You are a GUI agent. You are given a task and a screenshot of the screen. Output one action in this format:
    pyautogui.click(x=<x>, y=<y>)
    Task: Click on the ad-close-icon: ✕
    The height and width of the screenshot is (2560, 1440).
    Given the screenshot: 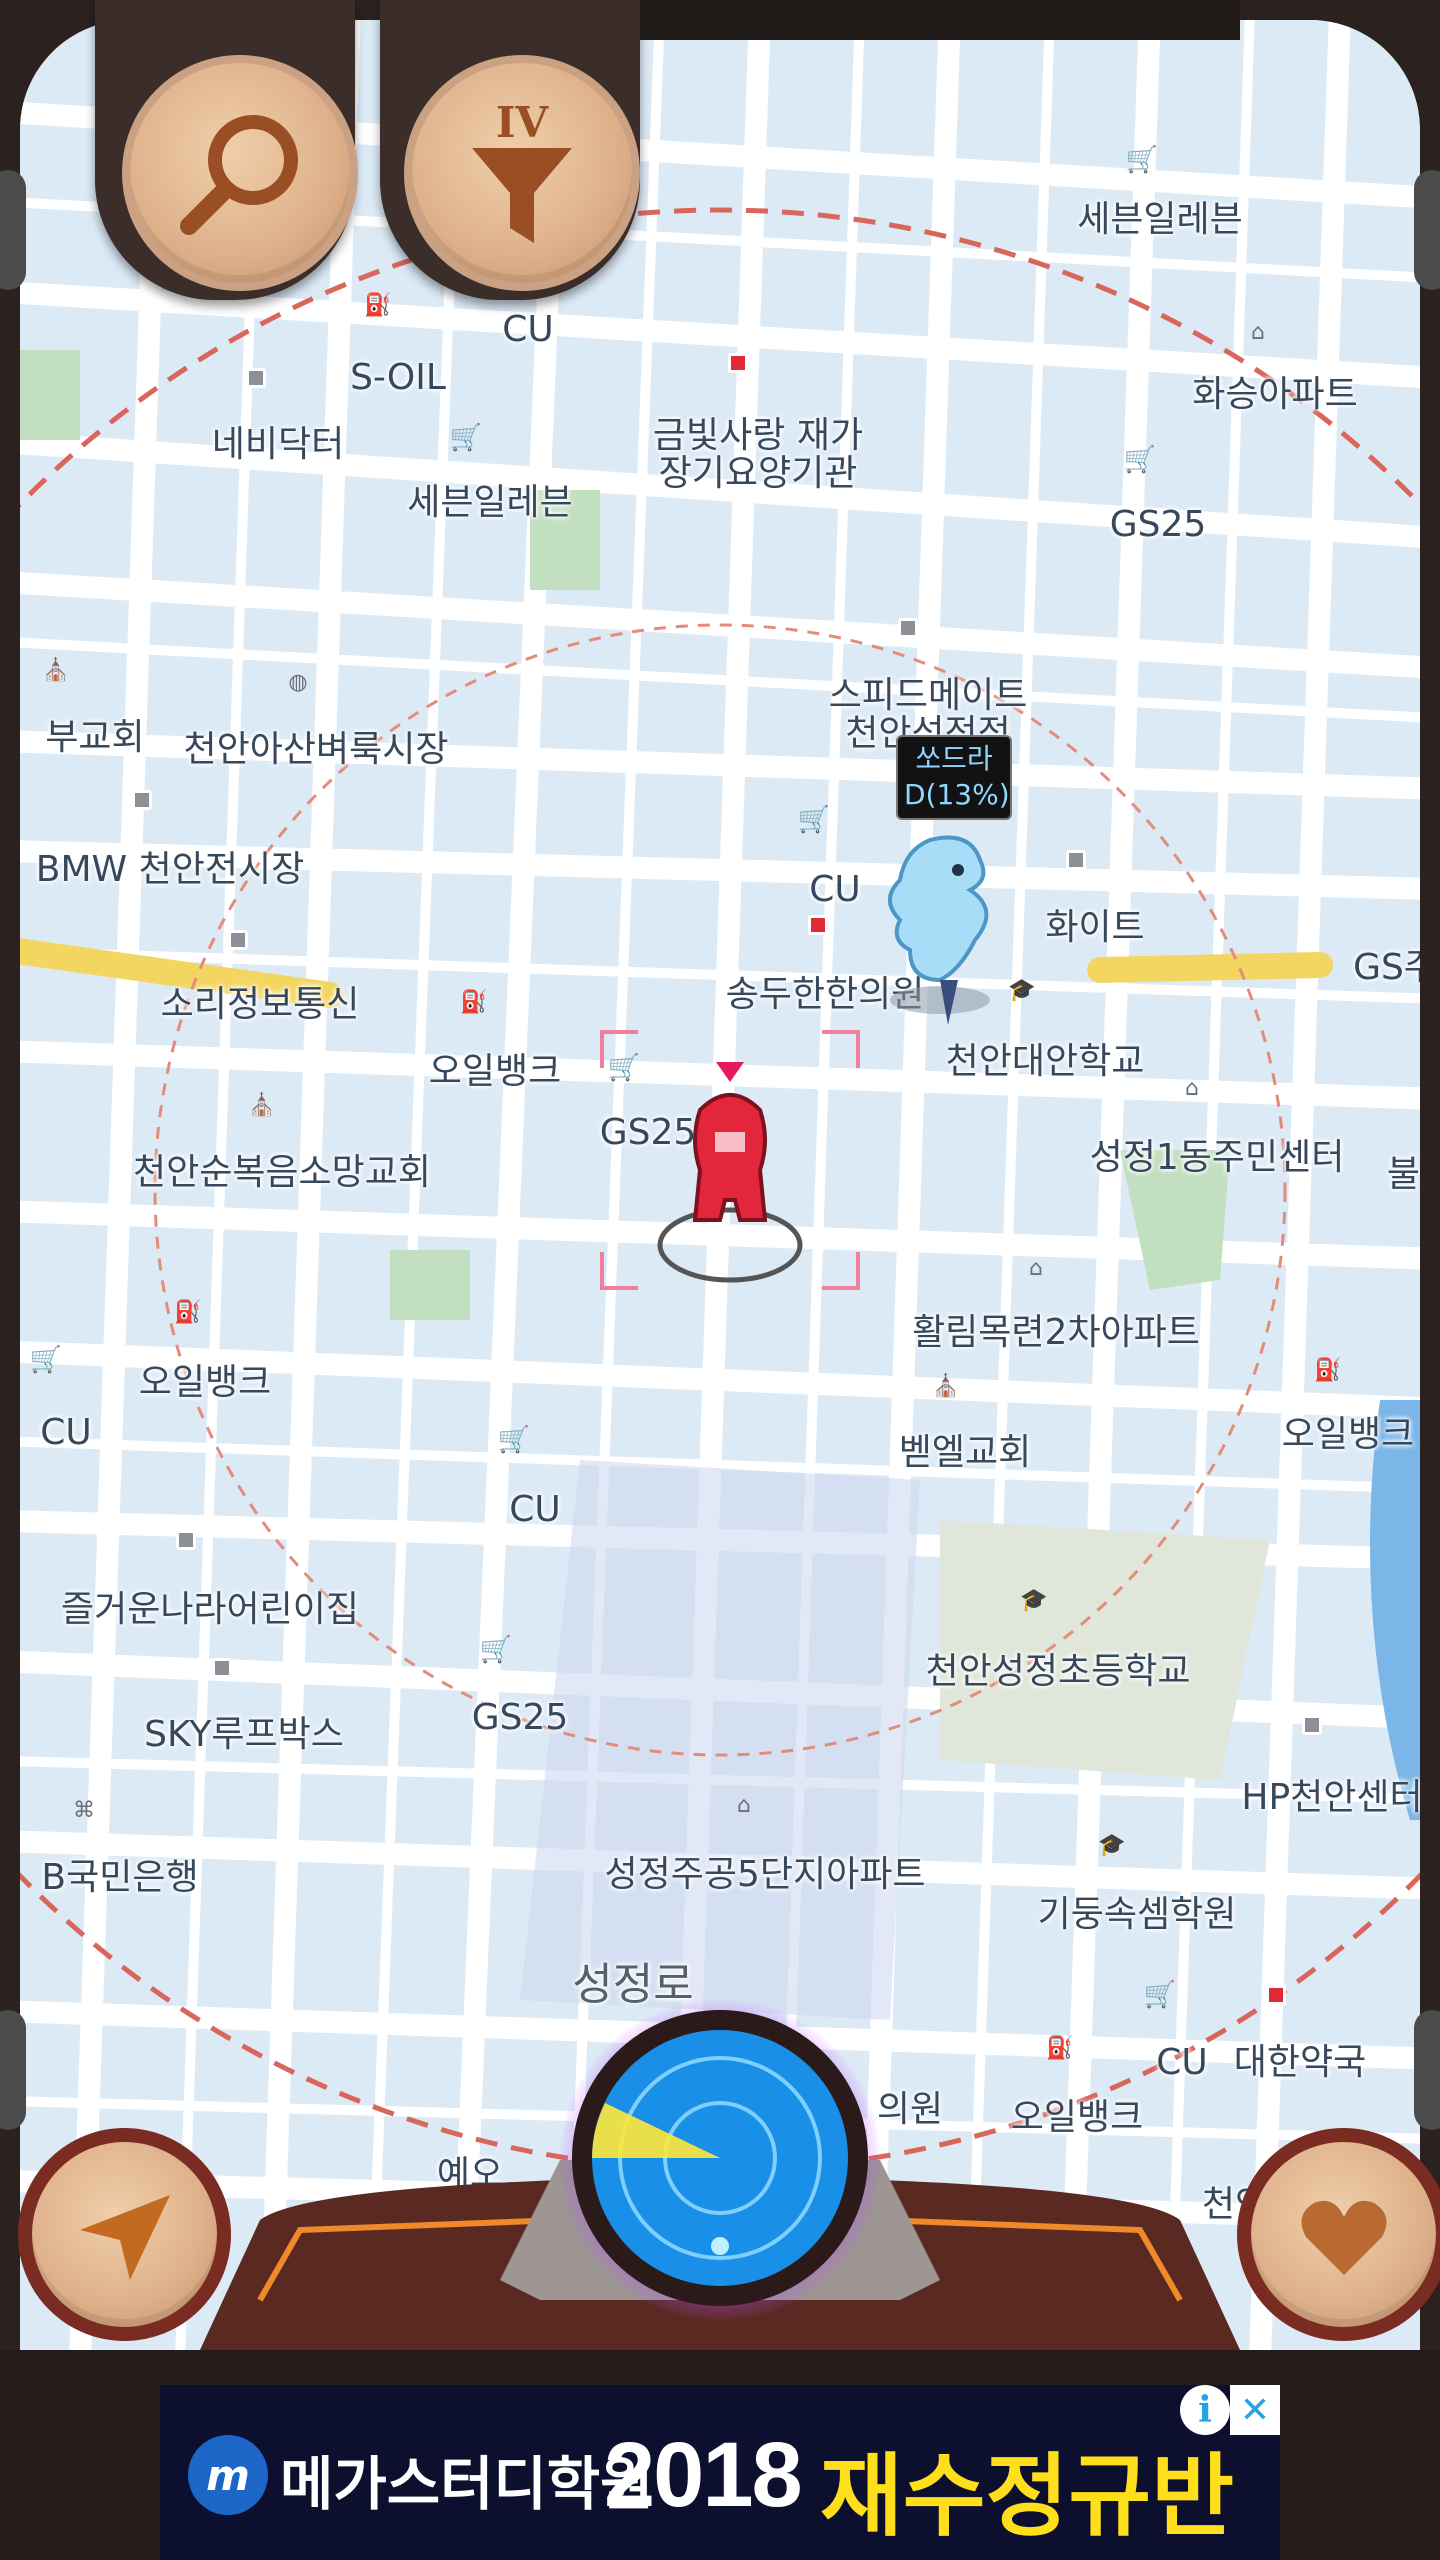 What is the action you would take?
    pyautogui.click(x=1255, y=2410)
    